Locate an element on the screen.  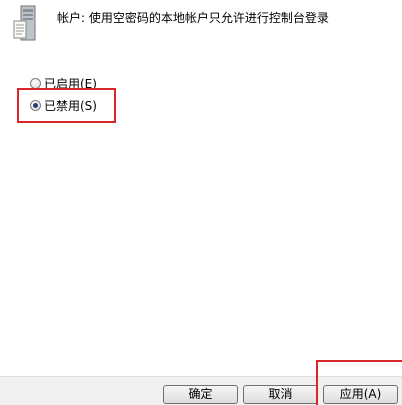
highlight-box-apply-button is located at coordinates (359, 382).